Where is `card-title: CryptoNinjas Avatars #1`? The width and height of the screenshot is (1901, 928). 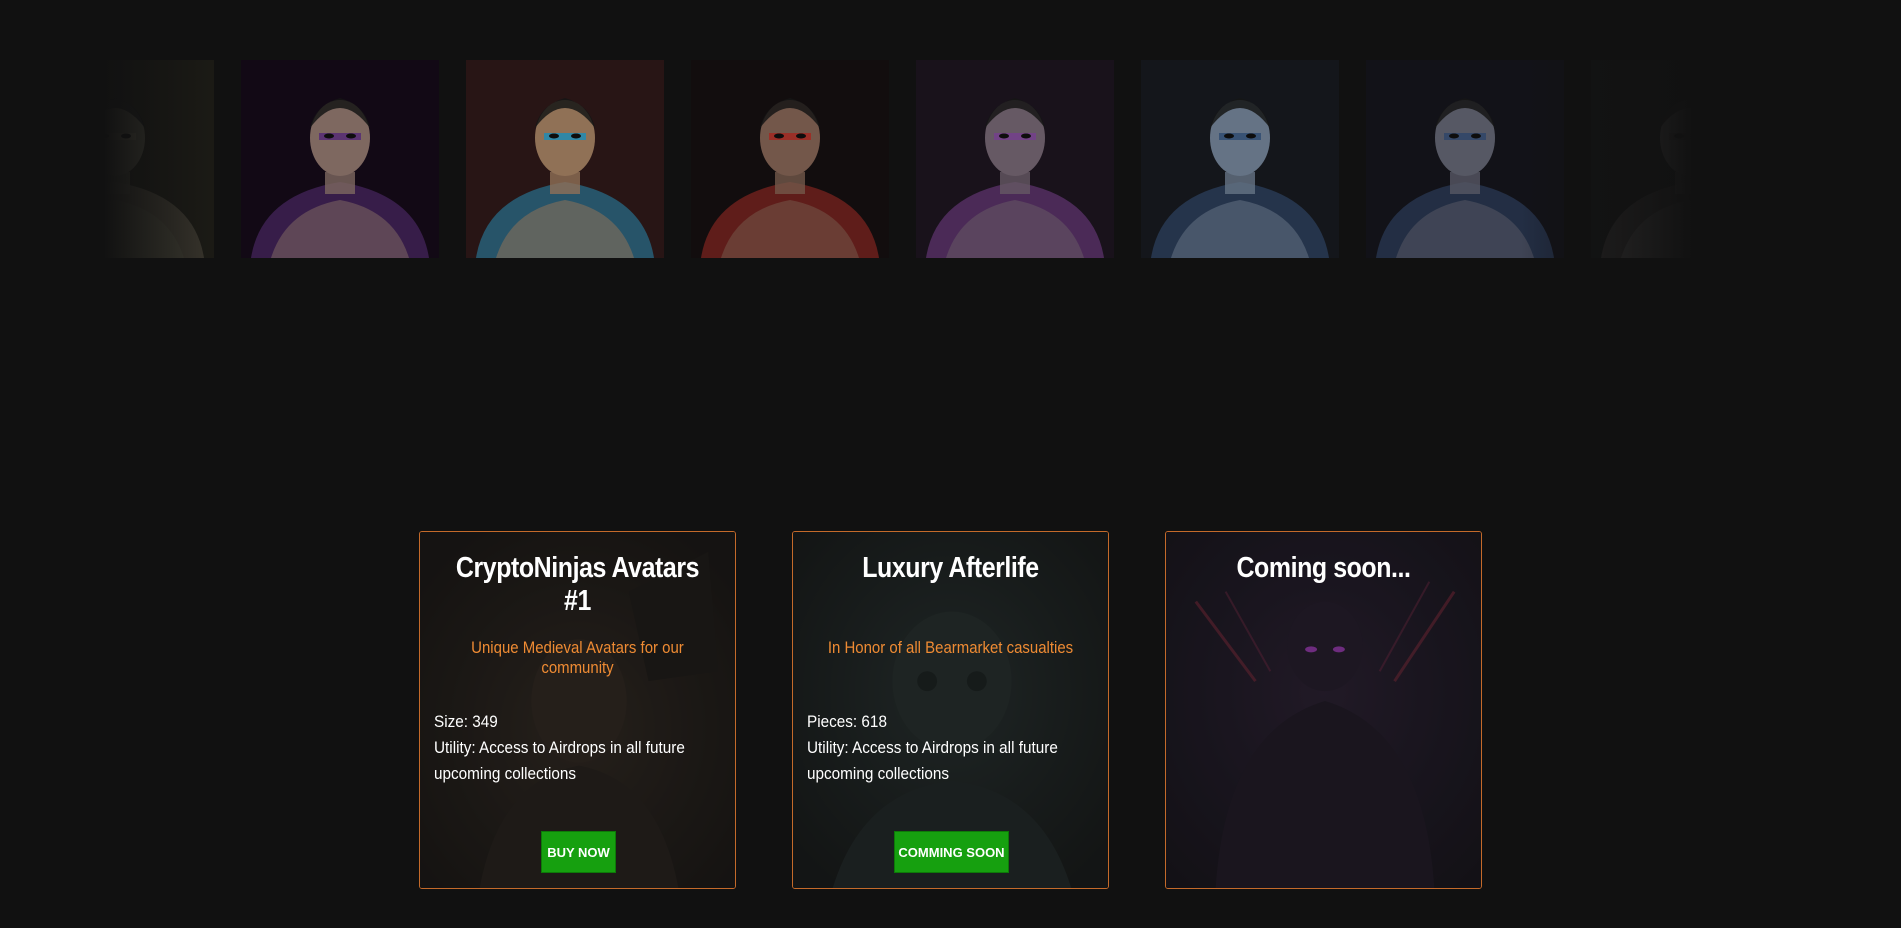
card-title: CryptoNinjas Avatars #1 is located at coordinates (577, 584).